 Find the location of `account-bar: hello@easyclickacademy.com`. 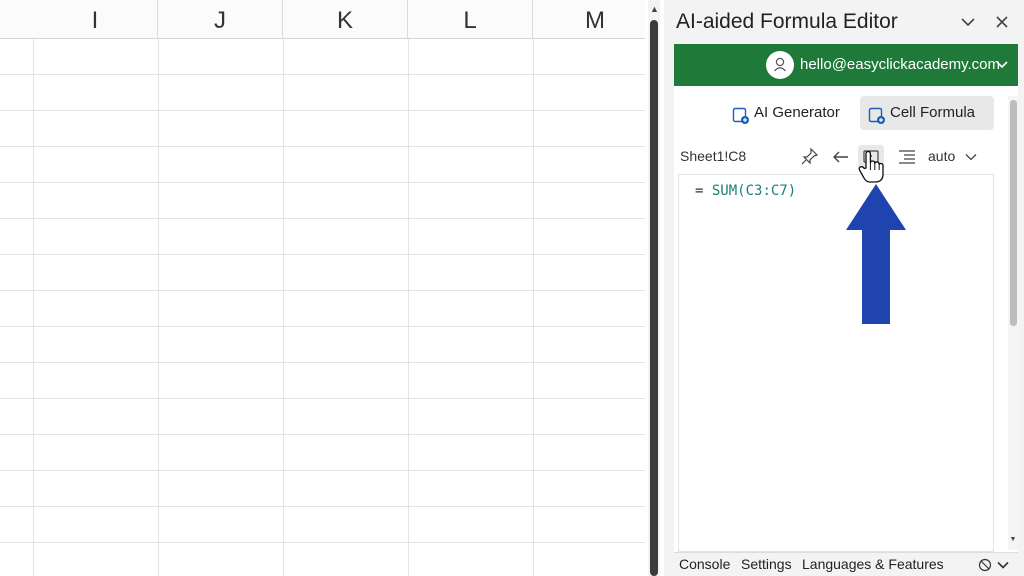

account-bar: hello@easyclickacademy.com is located at coordinates (846, 65).